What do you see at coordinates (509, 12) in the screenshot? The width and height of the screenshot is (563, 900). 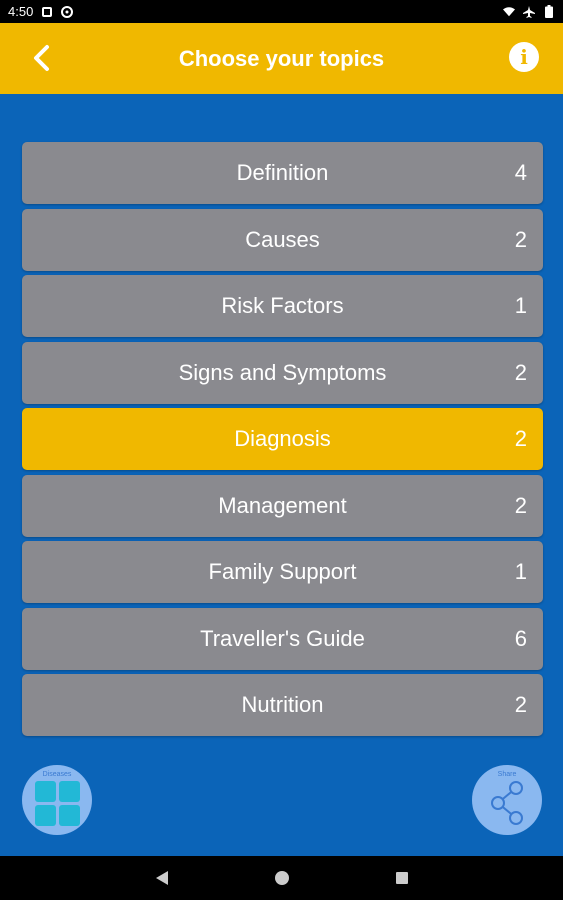 I see `wifi-icon` at bounding box center [509, 12].